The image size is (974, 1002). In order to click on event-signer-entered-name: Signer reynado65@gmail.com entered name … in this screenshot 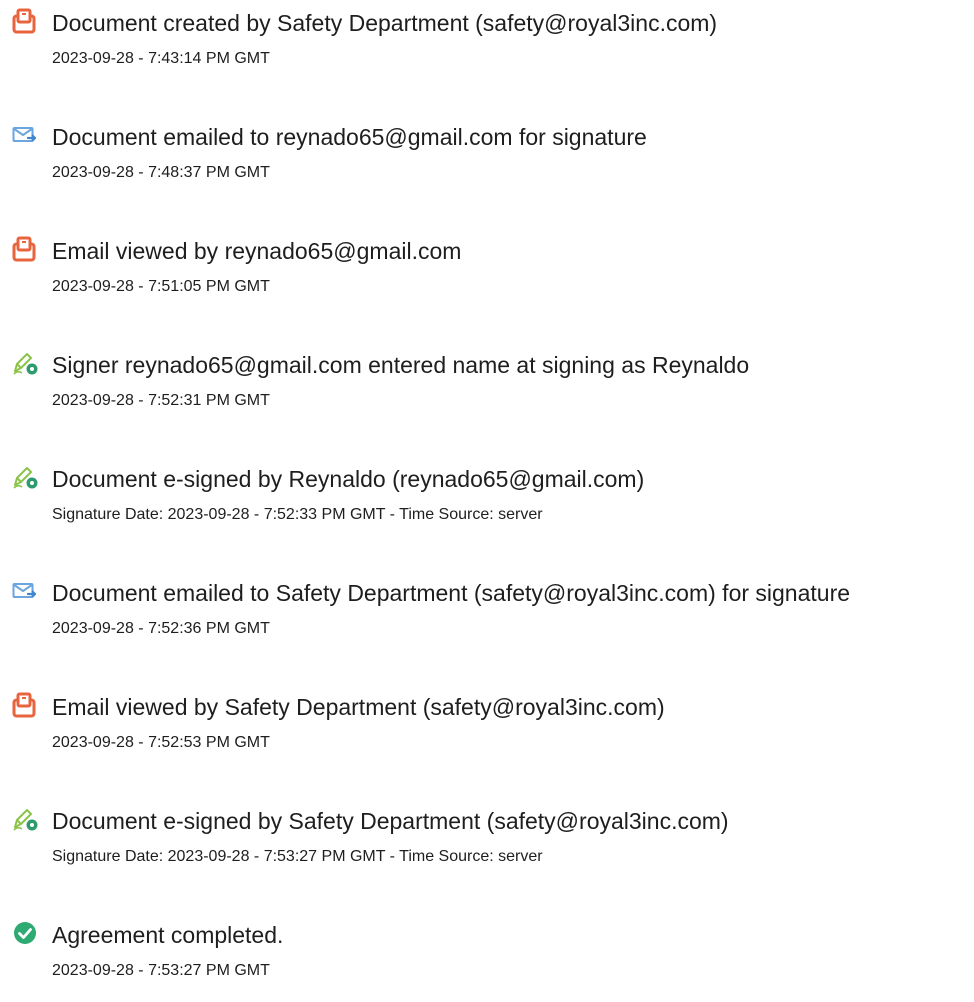, I will do `click(487, 387)`.